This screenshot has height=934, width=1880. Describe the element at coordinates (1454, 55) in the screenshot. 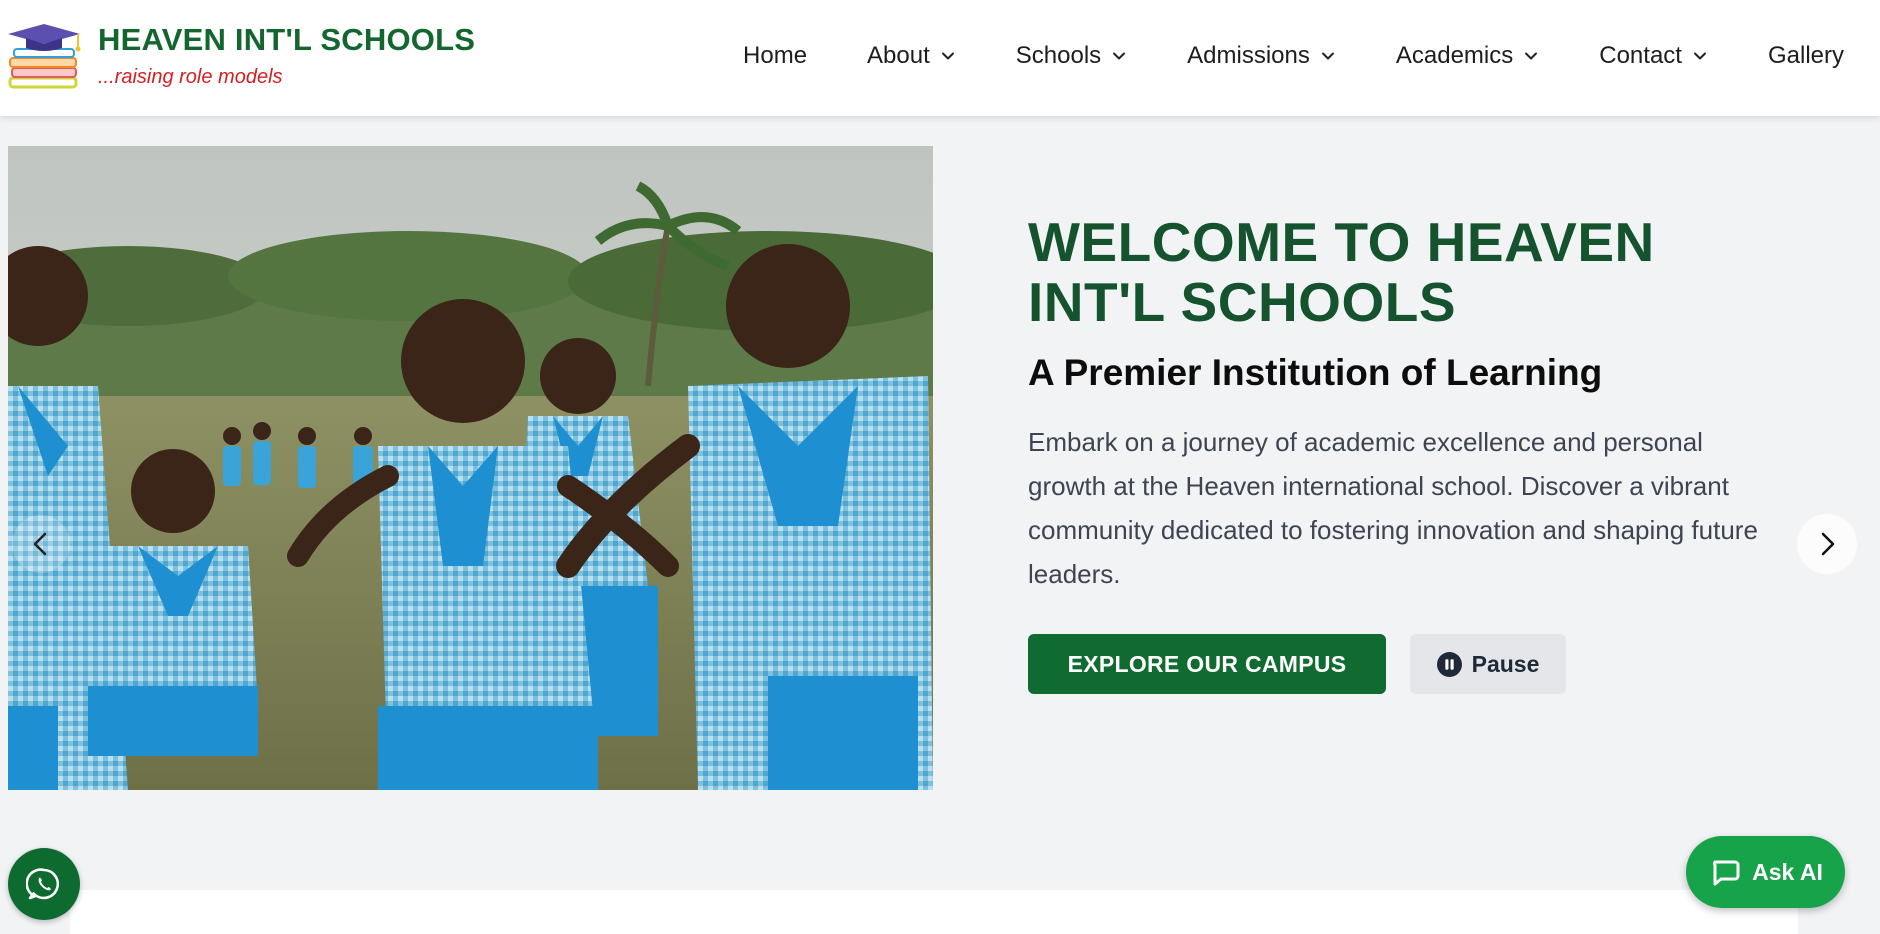

I see `nav-item-label: Academics` at that location.